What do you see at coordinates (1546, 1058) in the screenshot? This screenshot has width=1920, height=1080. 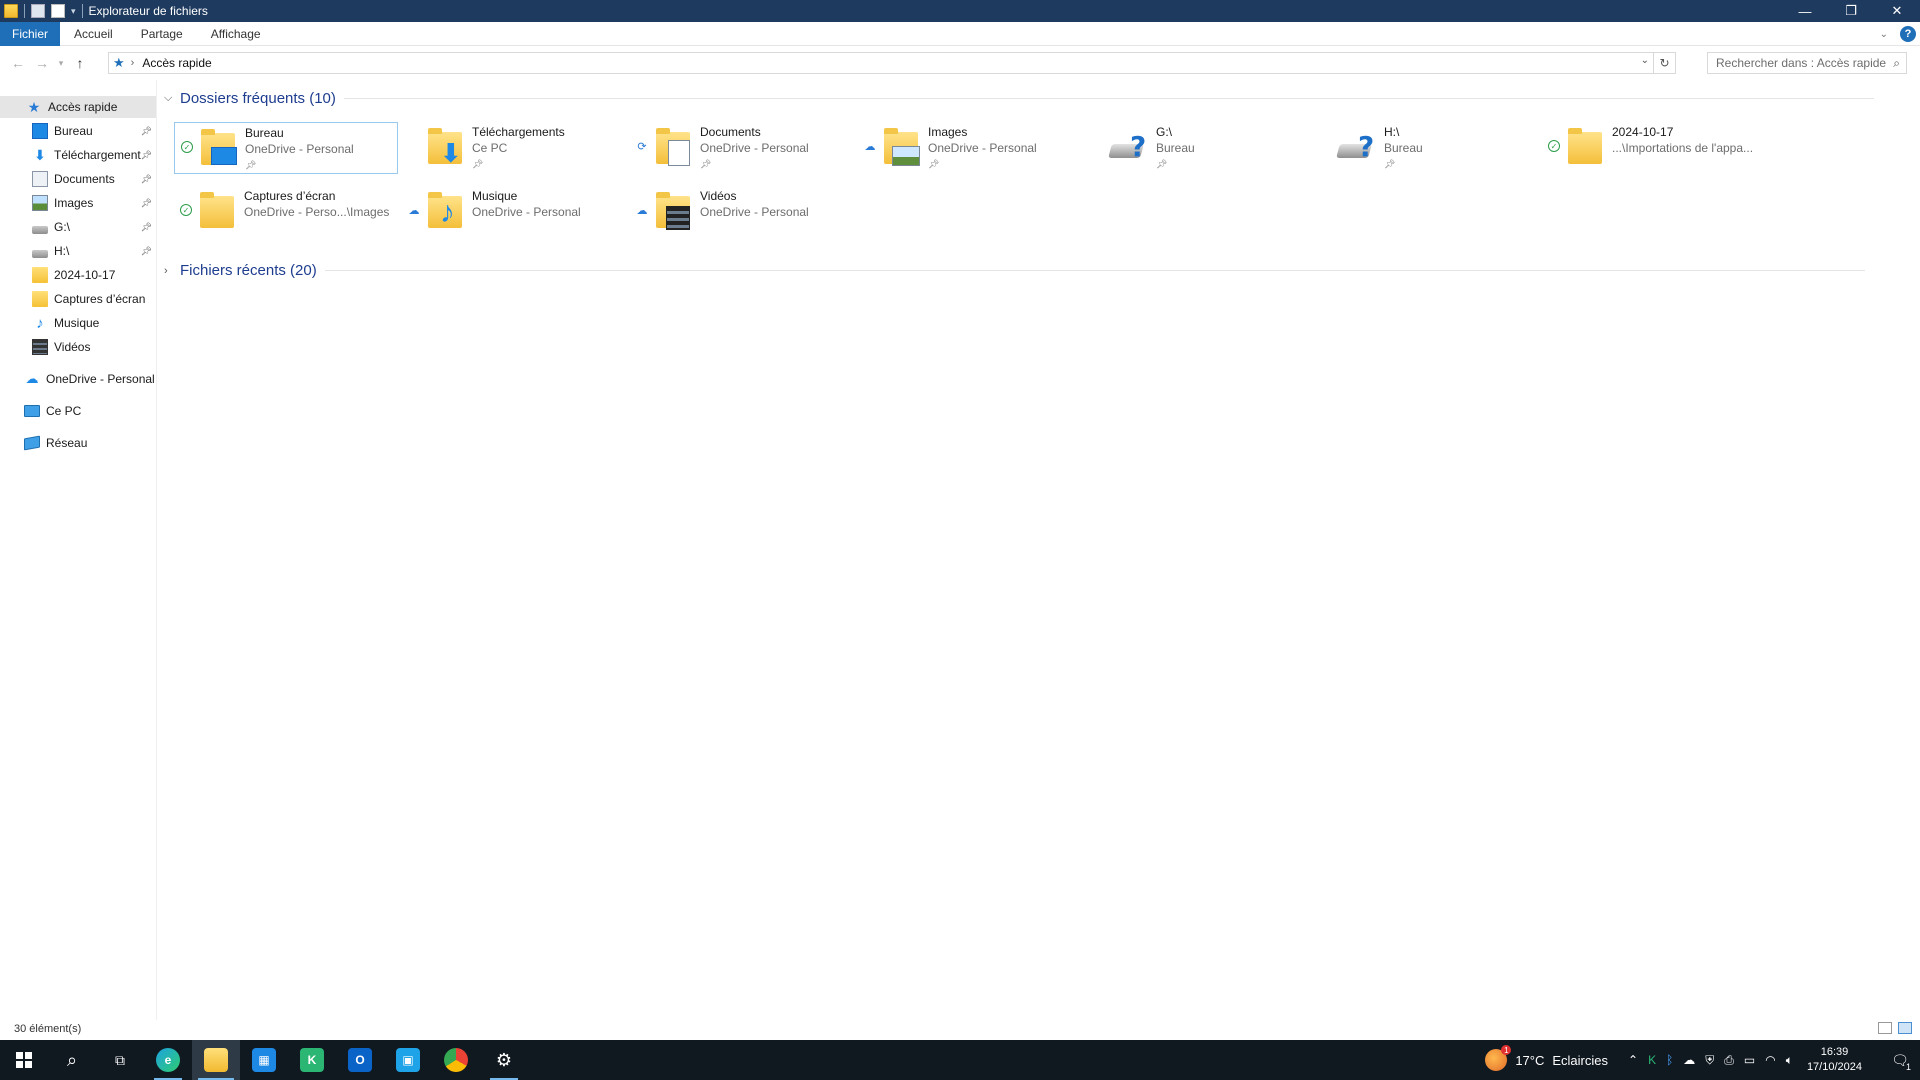 I see `weather-widget: 1 17°C Eclaircies` at bounding box center [1546, 1058].